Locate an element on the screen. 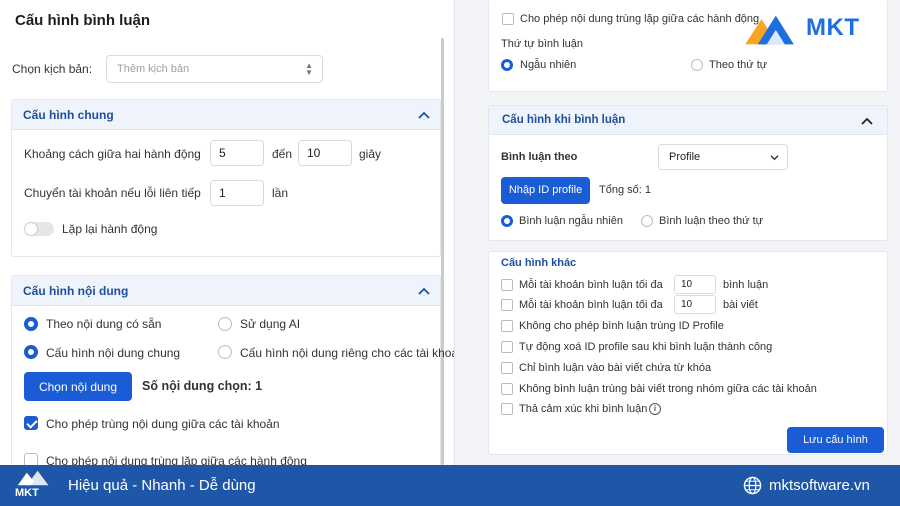  checkbox-right-dup-actions is located at coordinates (508, 19).